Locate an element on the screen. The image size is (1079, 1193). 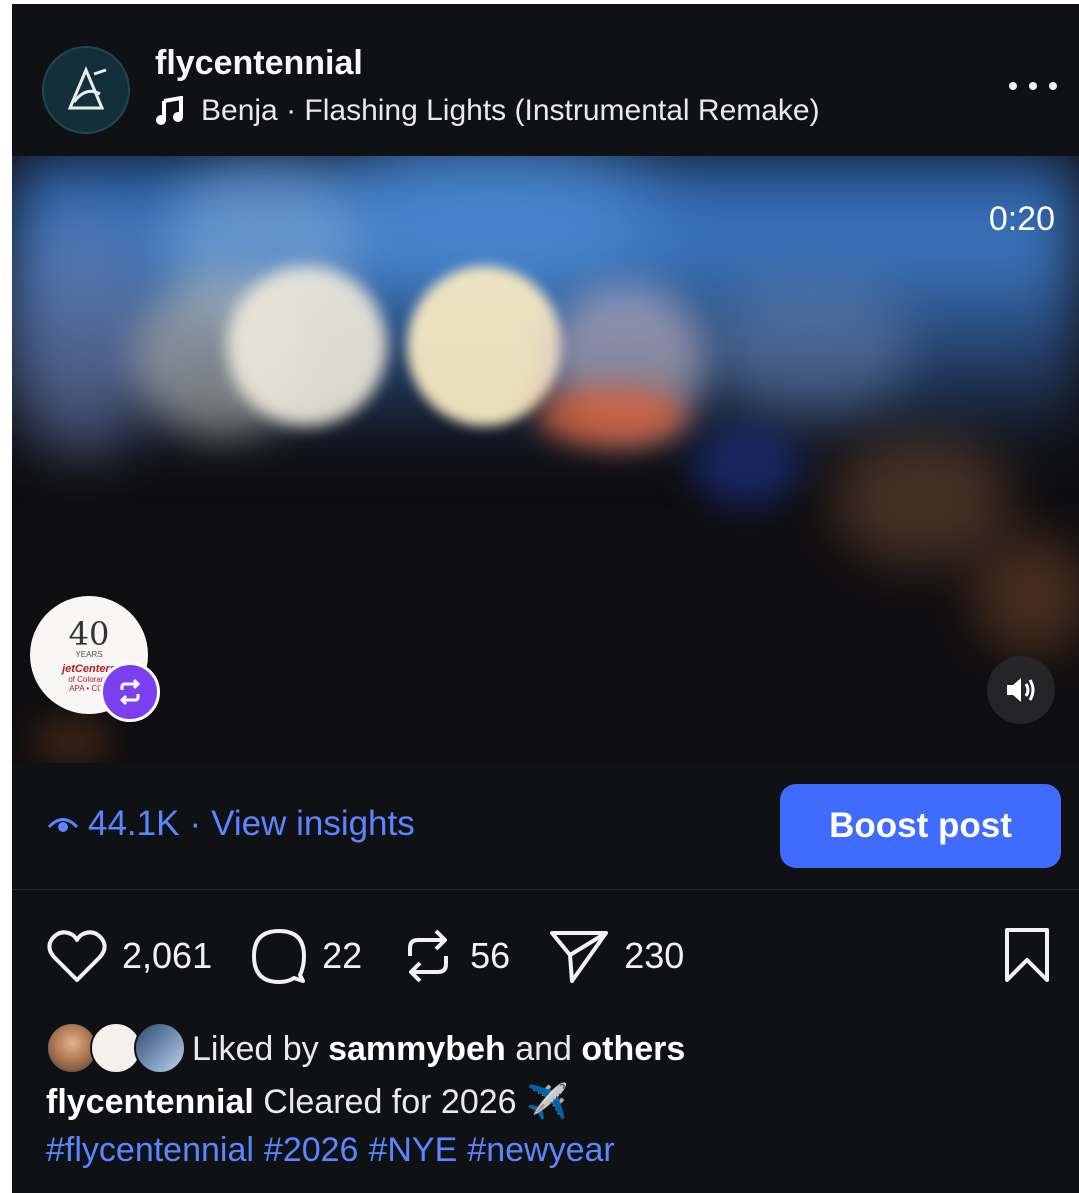
profile-avatar is located at coordinates (86, 90).